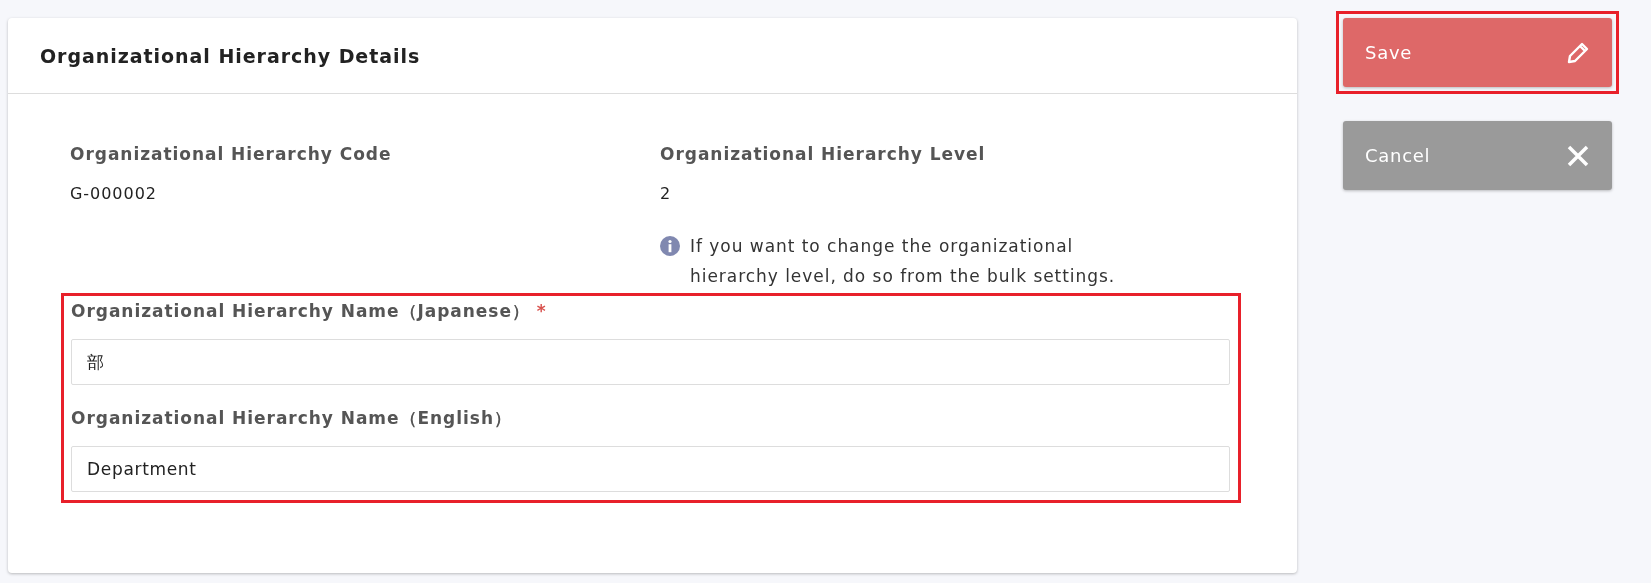  I want to click on field-label: Organizational Hierarchy Code, so click(231, 154).